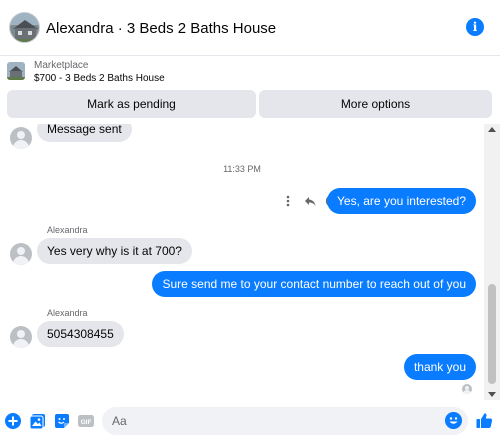 Image resolution: width=500 pixels, height=444 pixels. I want to click on message-input-placeholder: Aa, so click(119, 421).